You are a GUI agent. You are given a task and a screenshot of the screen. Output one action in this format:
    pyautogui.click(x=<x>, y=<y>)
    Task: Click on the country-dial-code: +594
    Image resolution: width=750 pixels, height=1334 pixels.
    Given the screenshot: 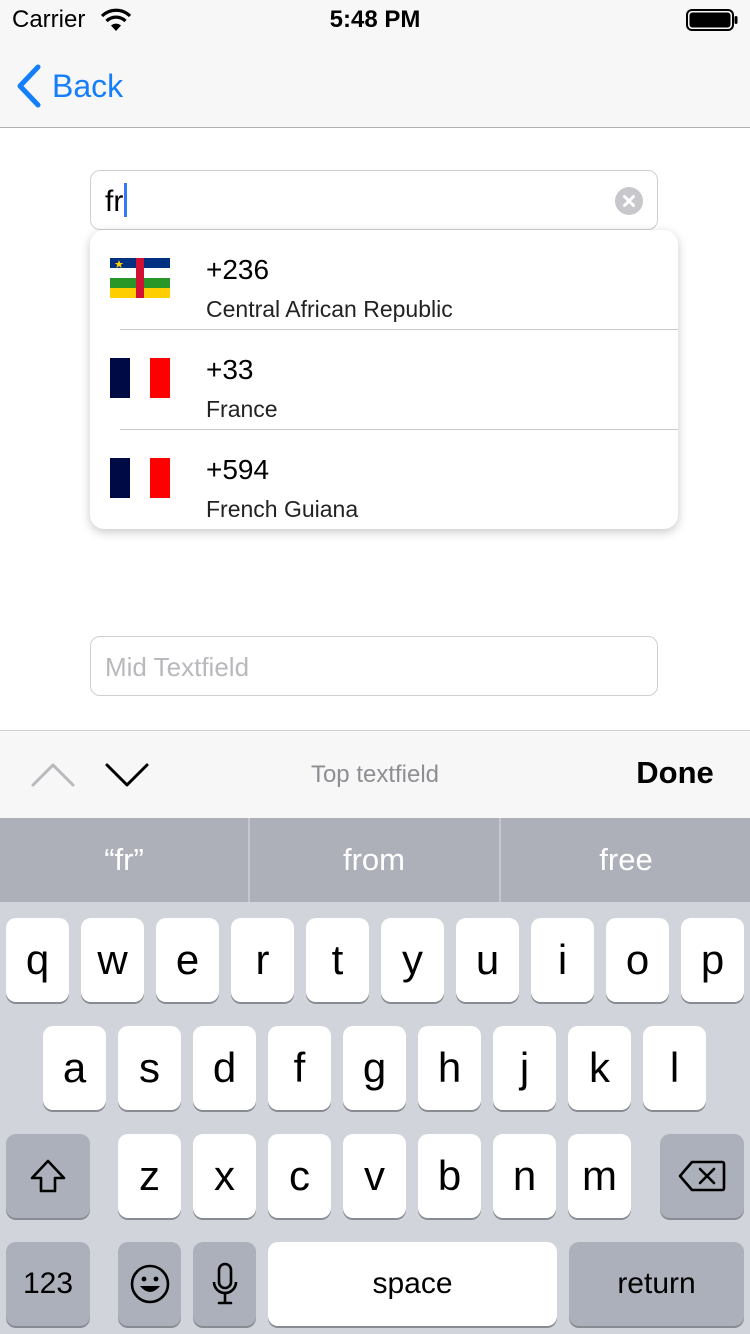 What is the action you would take?
    pyautogui.click(x=238, y=469)
    